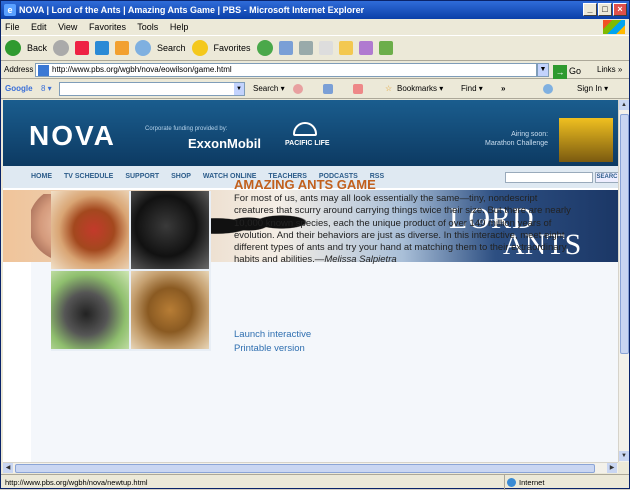 The image size is (630, 490). Describe the element at coordinates (239, 89) in the screenshot. I see `google-search-dropdown: ▼` at that location.